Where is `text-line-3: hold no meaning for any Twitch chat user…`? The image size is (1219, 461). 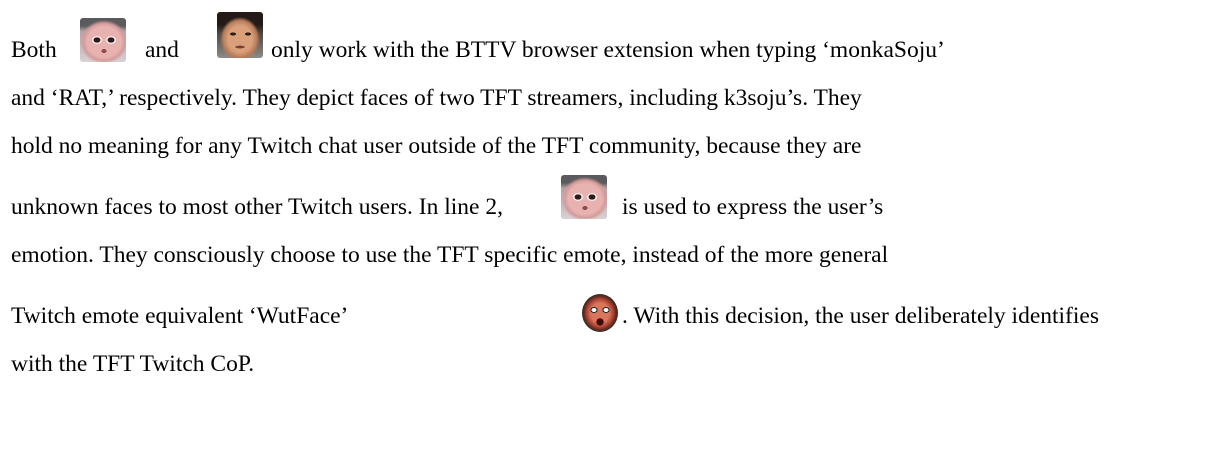 text-line-3: hold no meaning for any Twitch chat user… is located at coordinates (436, 146).